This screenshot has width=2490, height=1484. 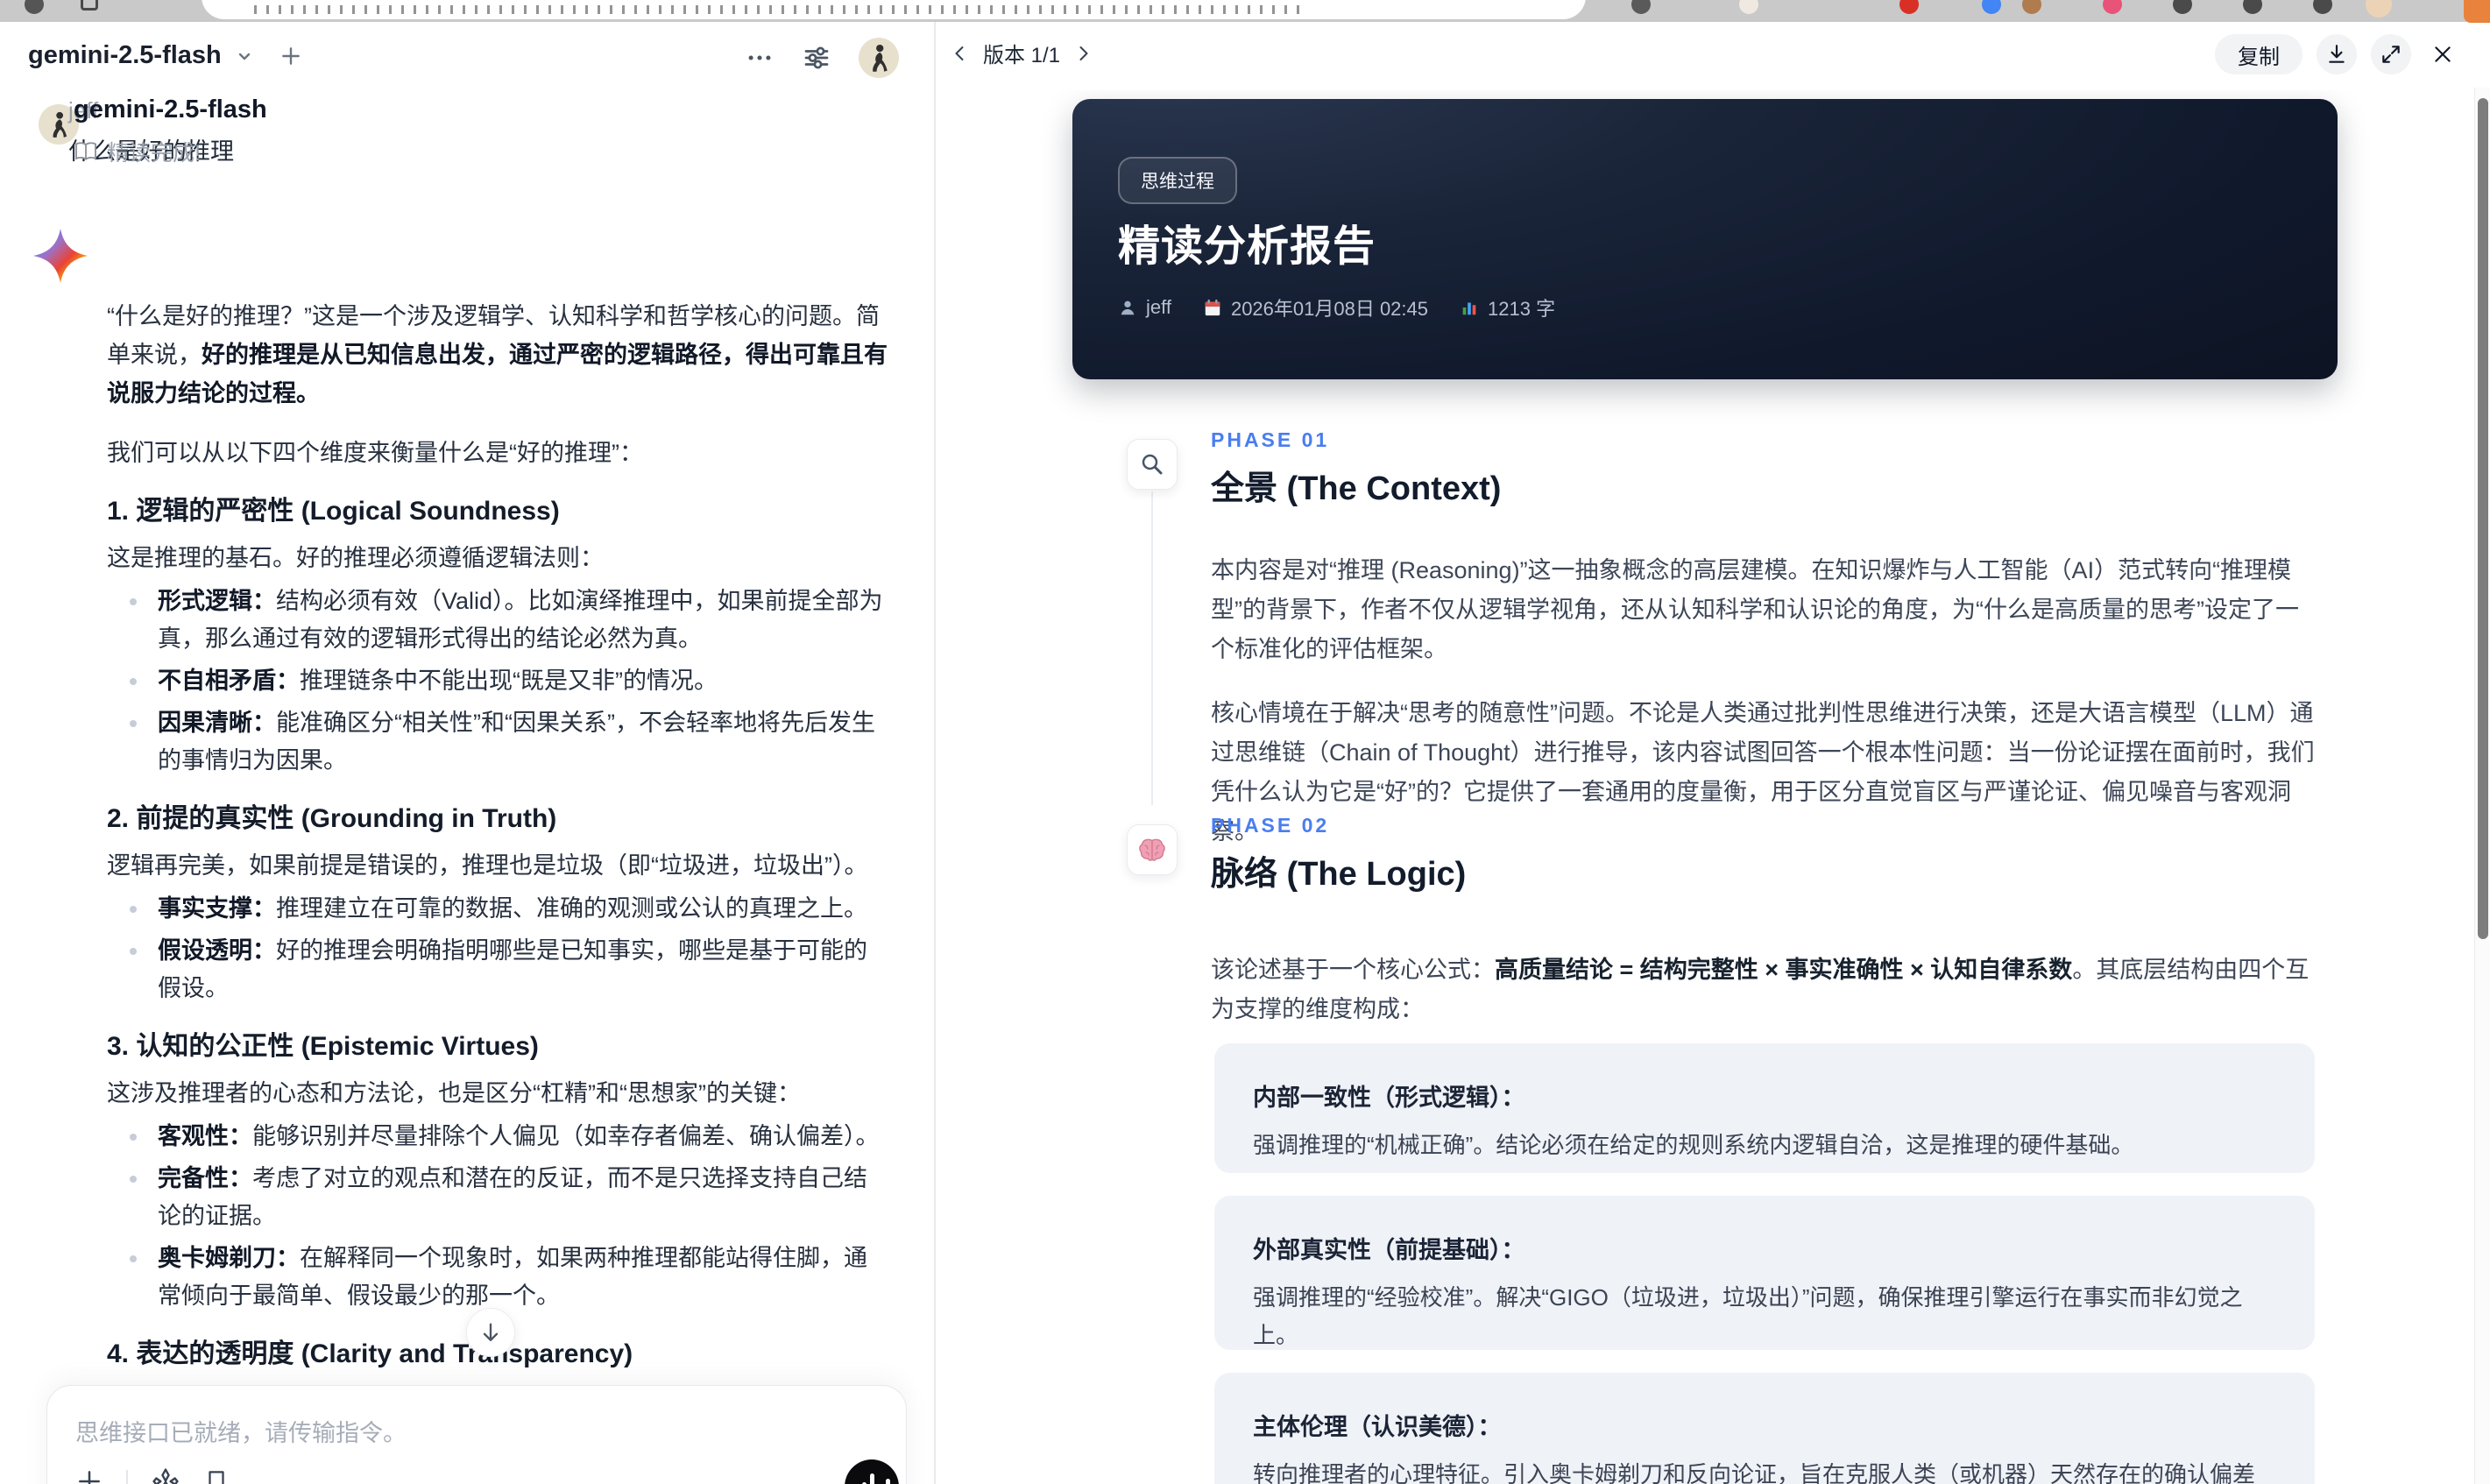 What do you see at coordinates (2032, 7) in the screenshot?
I see `extension-brown-icon` at bounding box center [2032, 7].